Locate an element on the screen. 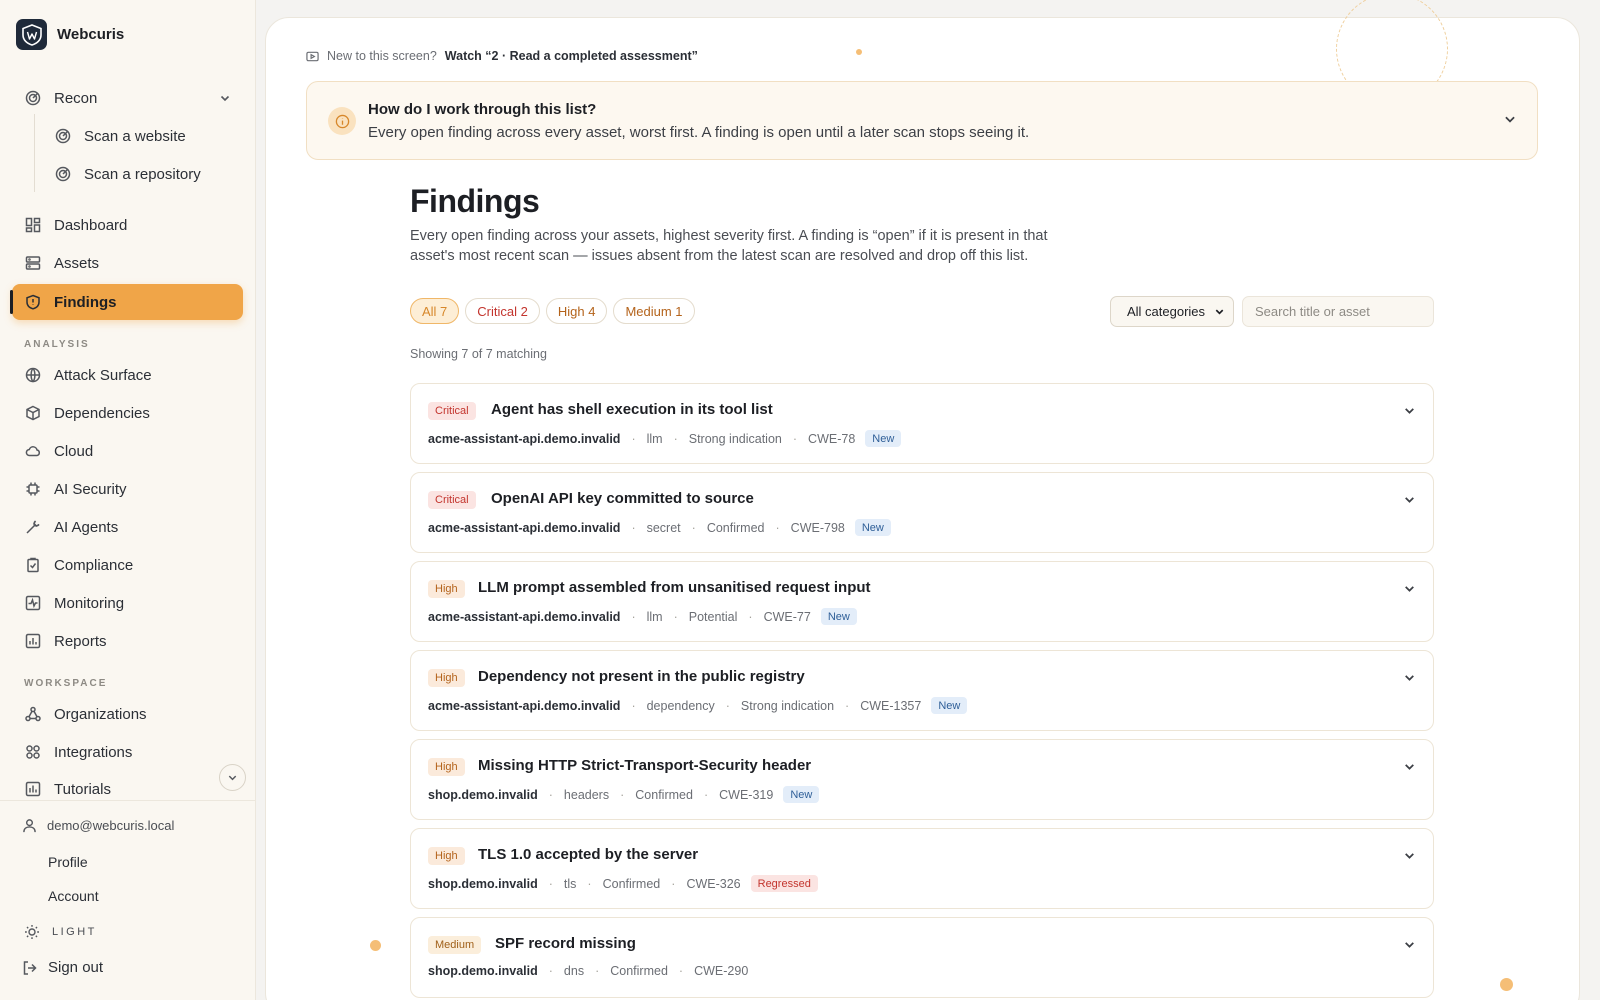 Image resolution: width=1600 pixels, height=1000 pixels. nav-item-ai-agents: AI Agents is located at coordinates (127, 527).